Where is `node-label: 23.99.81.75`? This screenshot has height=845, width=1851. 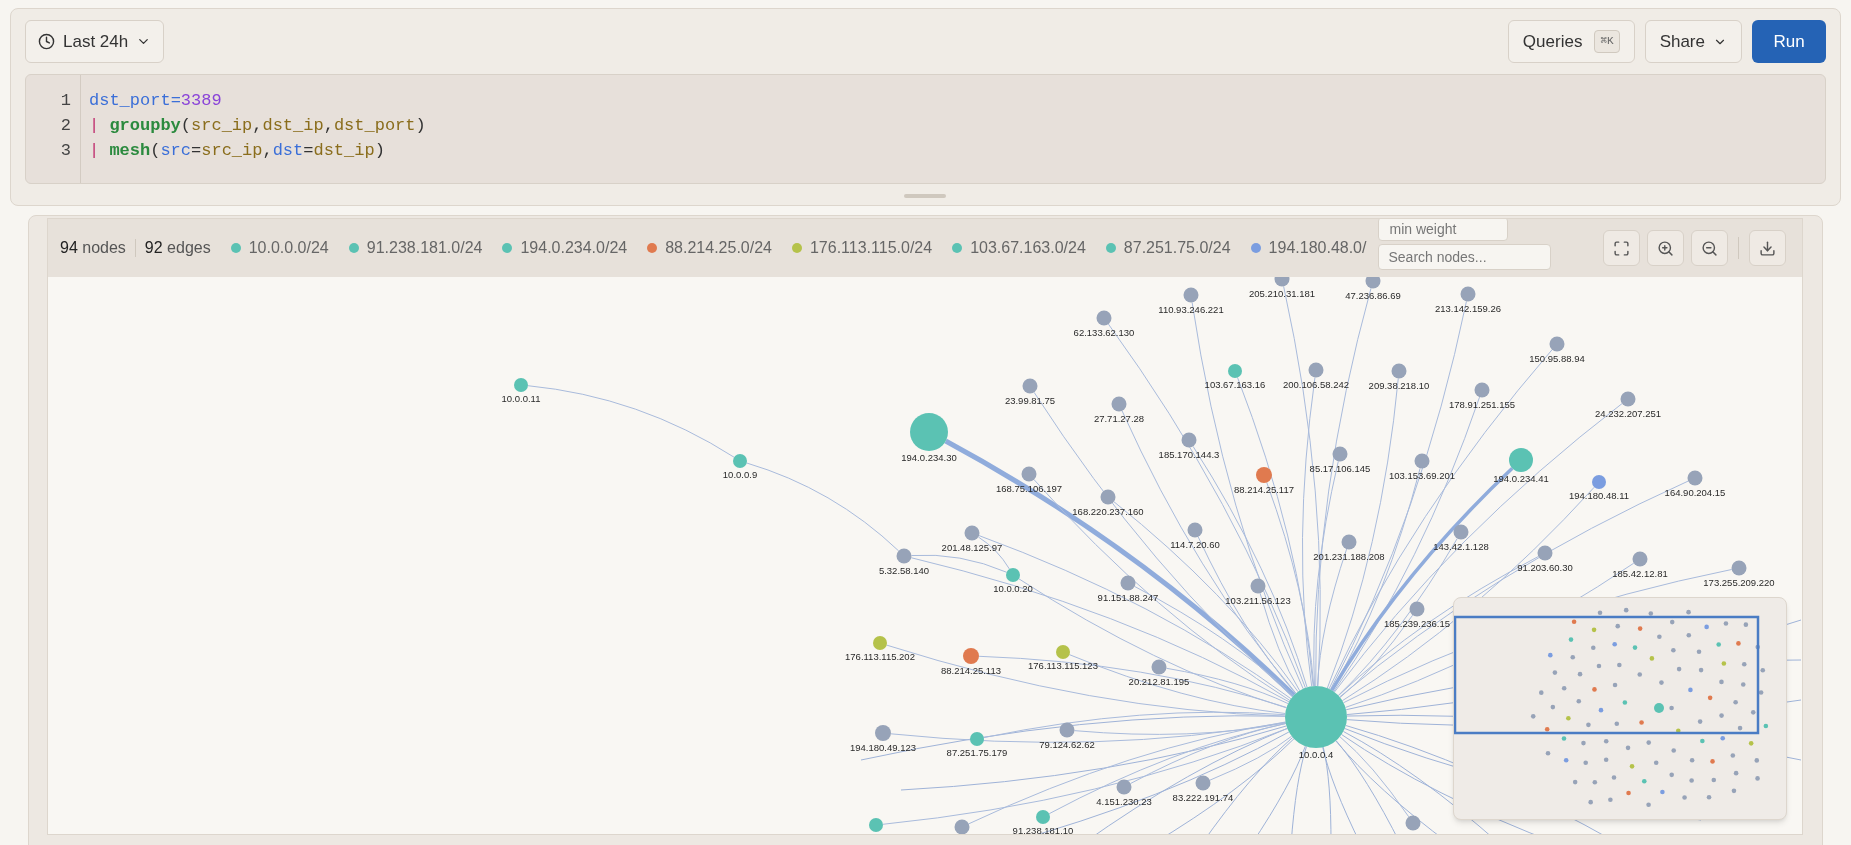 node-label: 23.99.81.75 is located at coordinates (1030, 400).